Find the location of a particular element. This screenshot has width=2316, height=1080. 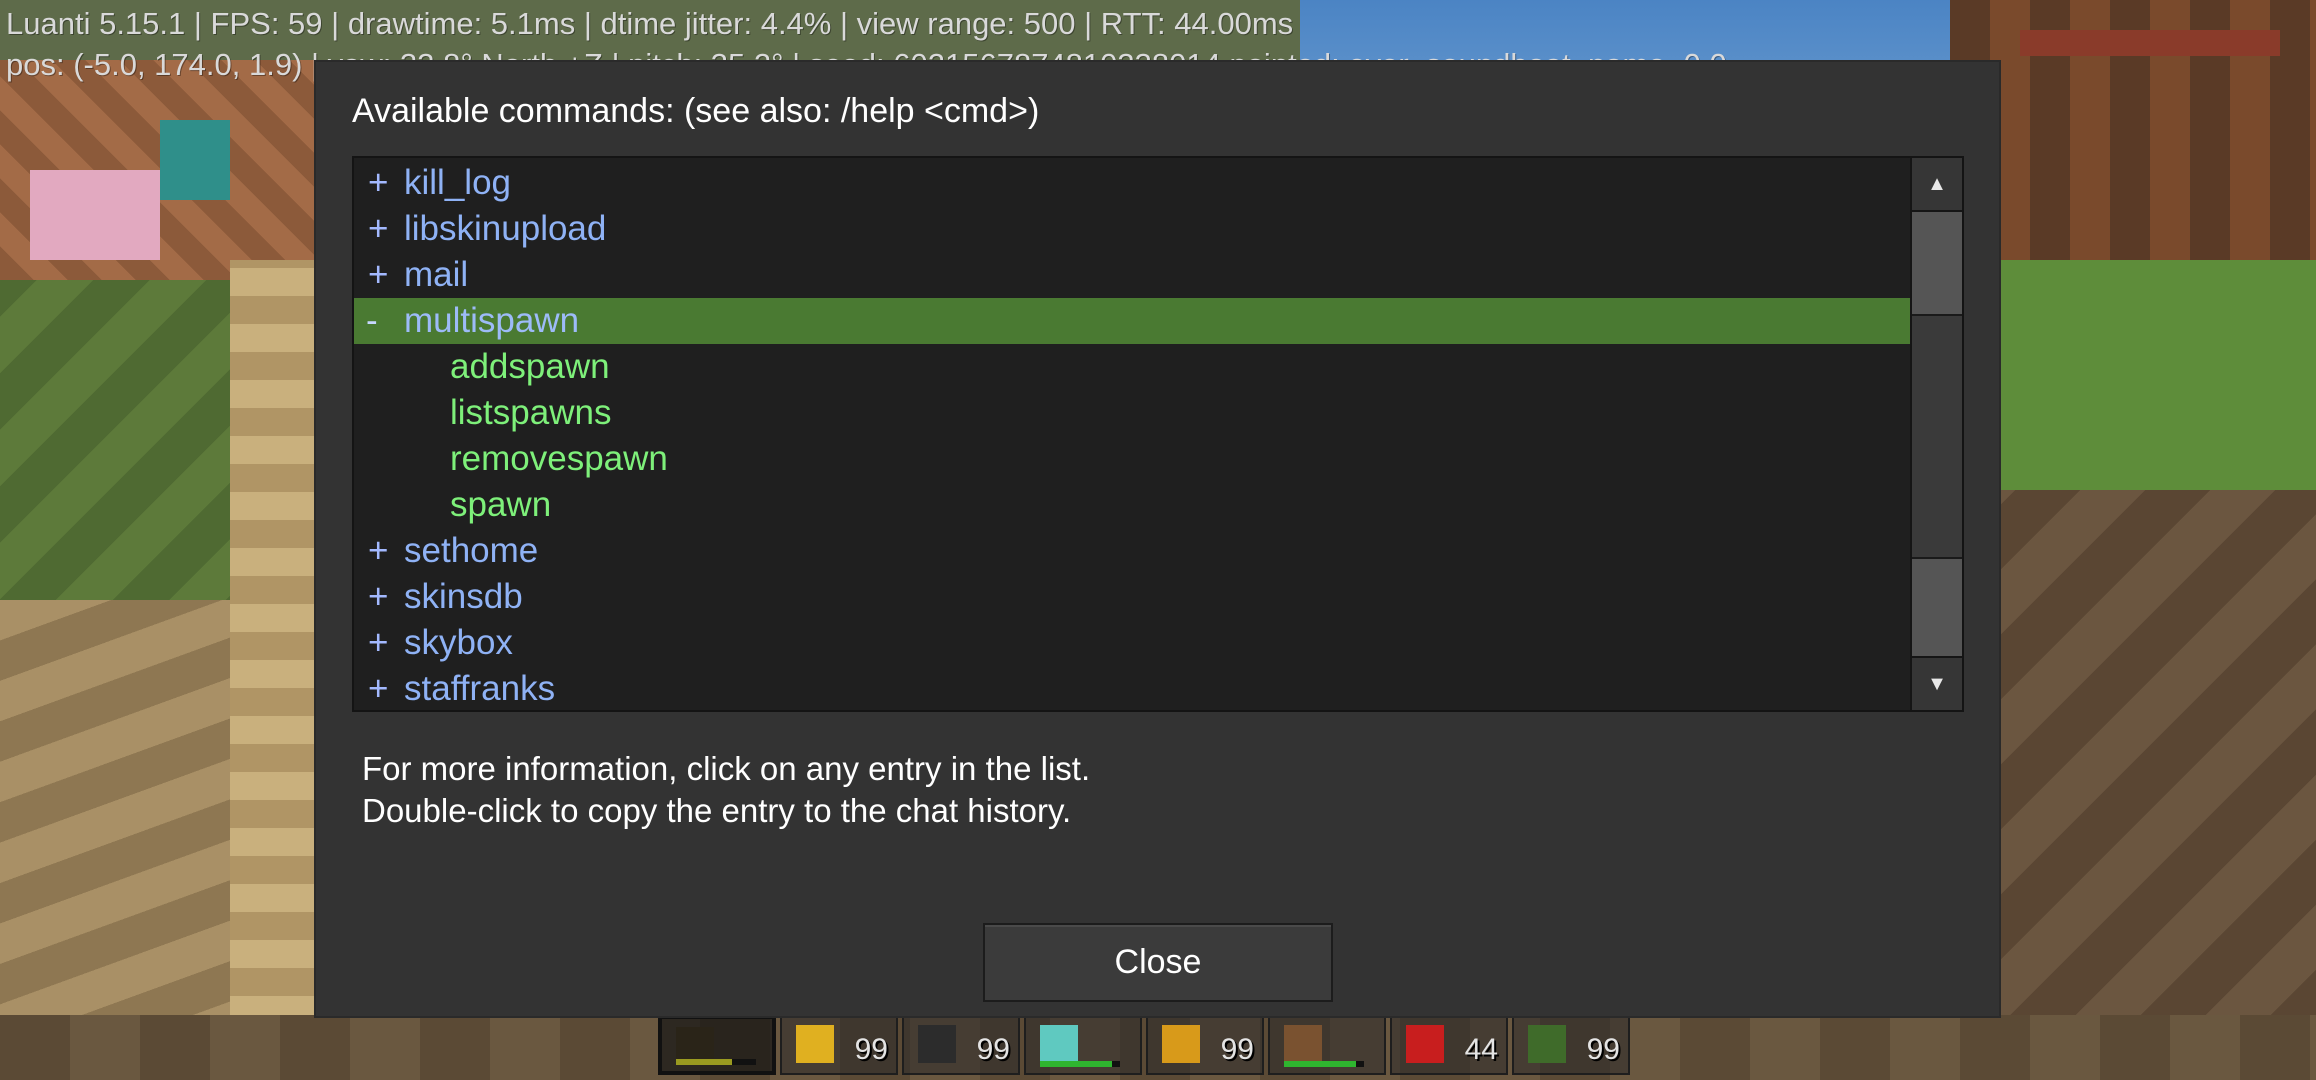

command-group: + sethome is located at coordinates (1134, 551).